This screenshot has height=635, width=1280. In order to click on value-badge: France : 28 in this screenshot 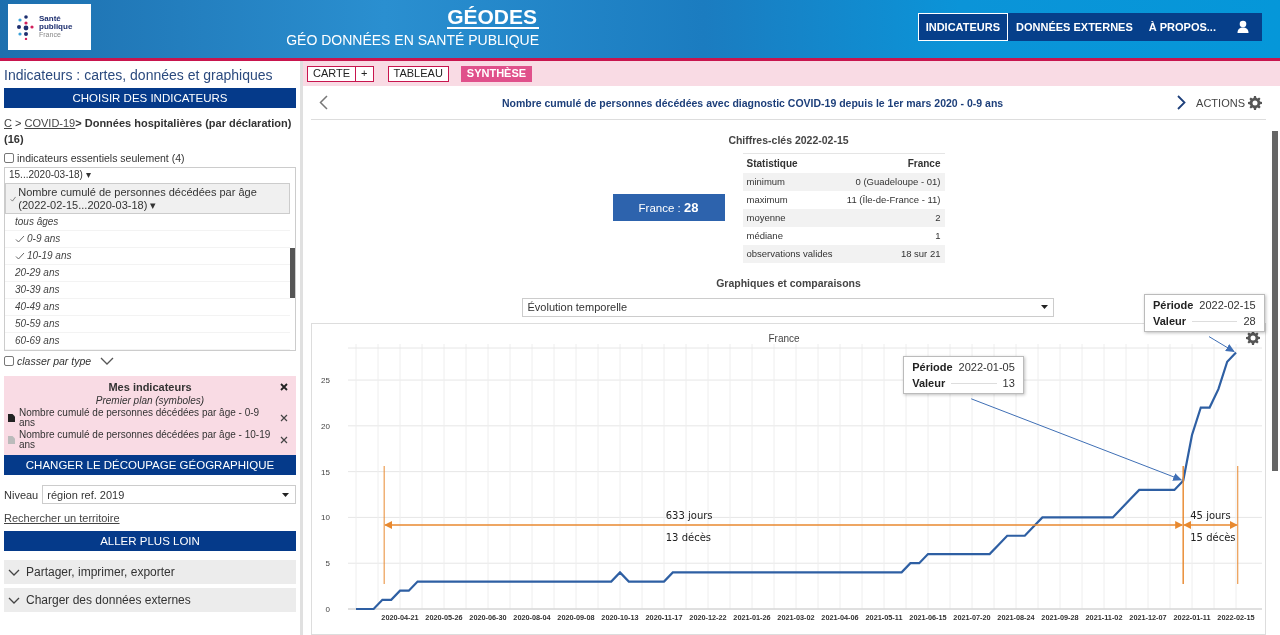, I will do `click(668, 208)`.